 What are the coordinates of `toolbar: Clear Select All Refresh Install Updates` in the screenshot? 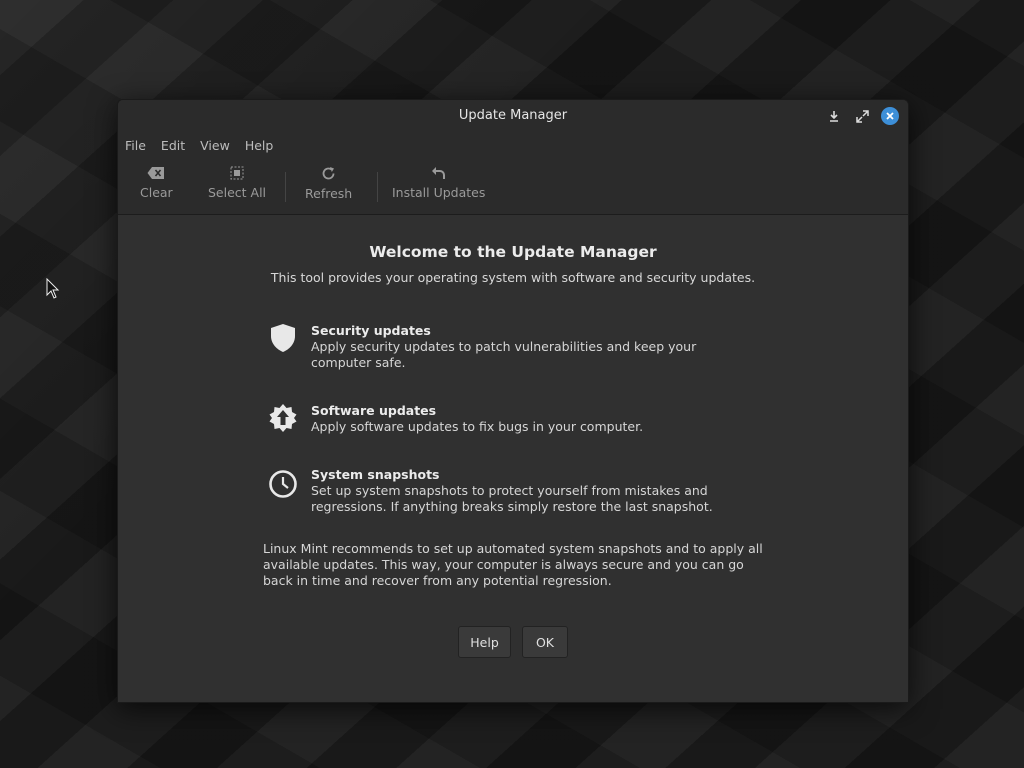 It's located at (513, 186).